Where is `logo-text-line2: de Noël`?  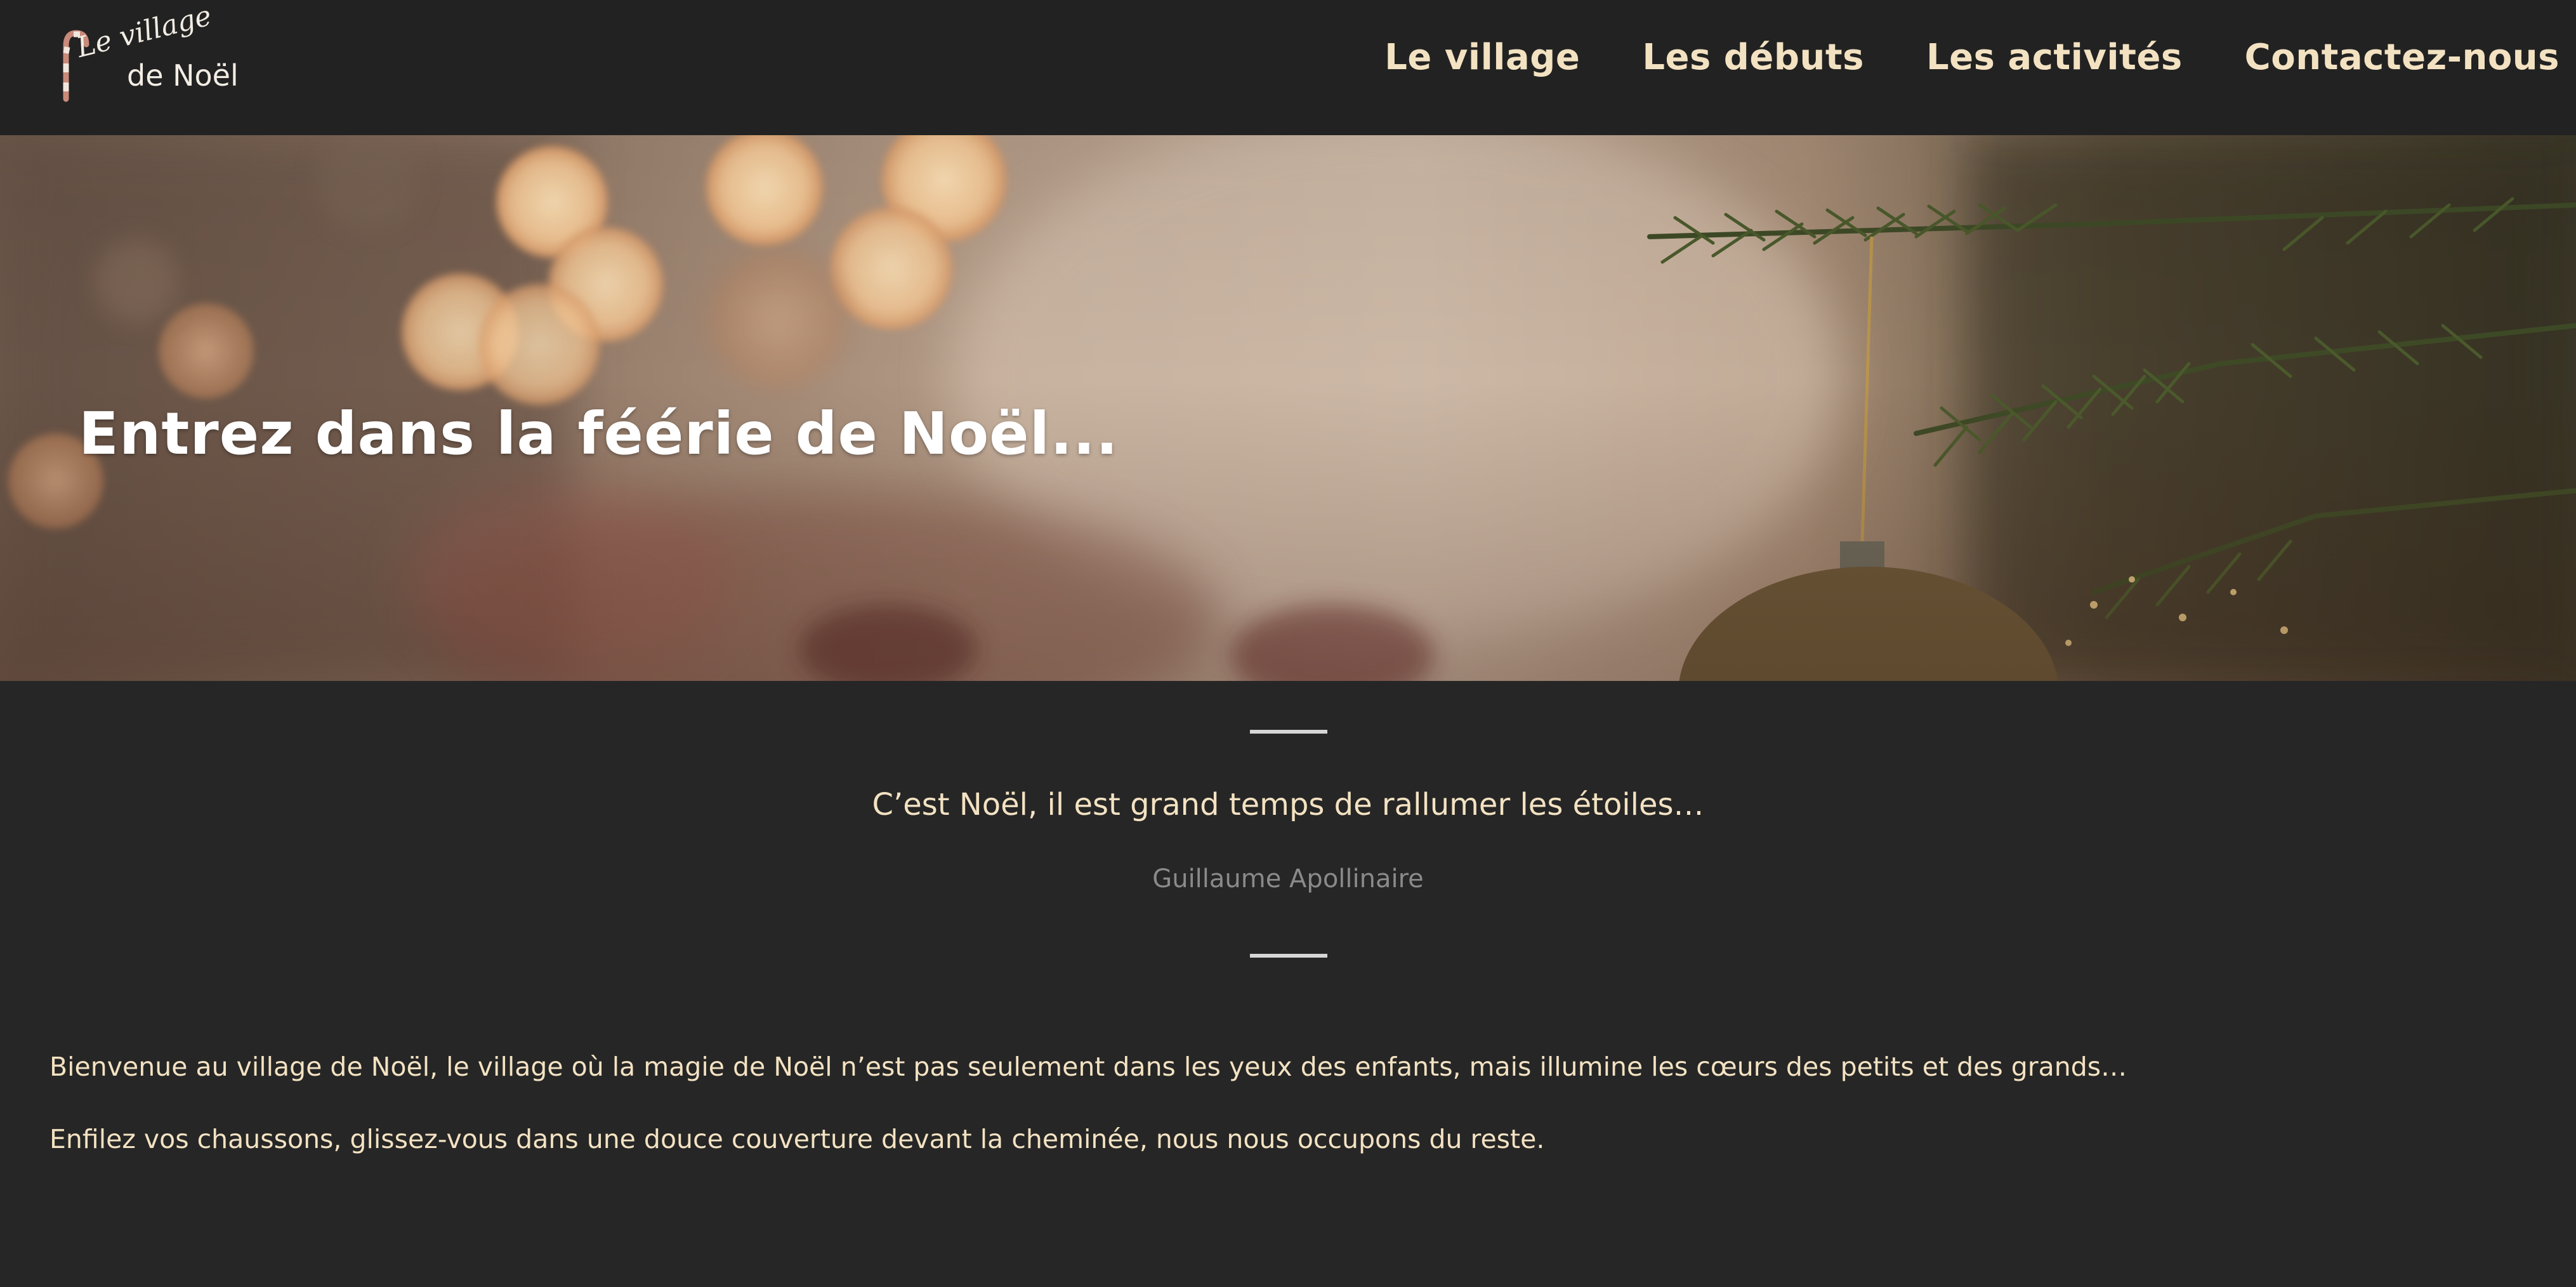
logo-text-line2: de Noël is located at coordinates (183, 75).